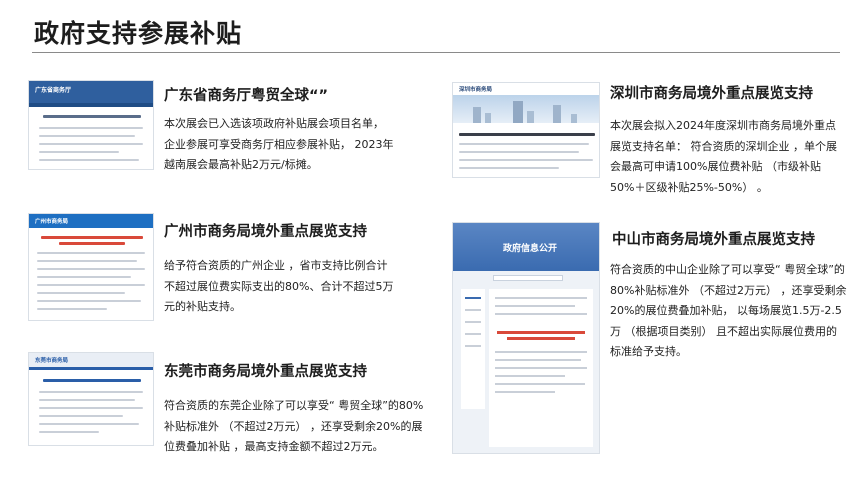 The height and width of the screenshot is (483, 857). Describe the element at coordinates (711, 94) in the screenshot. I see `card-title: 深圳市商务局境外重点展览支持` at that location.